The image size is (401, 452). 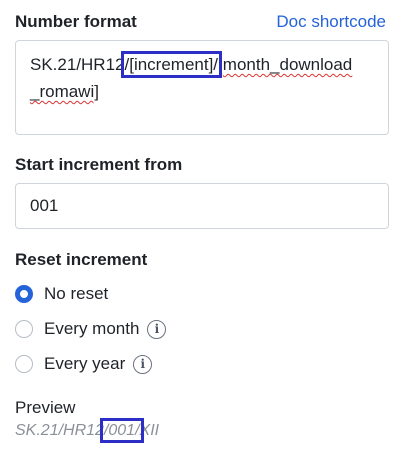 I want to click on doc-shortcode-link: Doc shortcode, so click(x=331, y=22).